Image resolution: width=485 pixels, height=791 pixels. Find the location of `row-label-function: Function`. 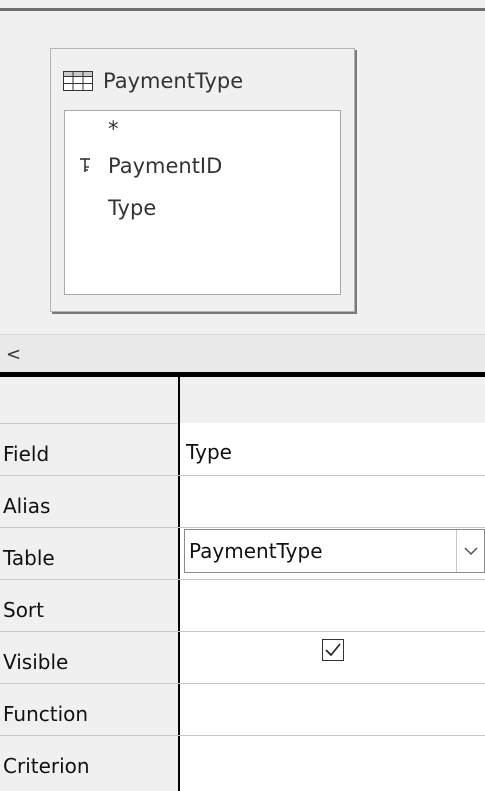

row-label-function: Function is located at coordinates (46, 714).